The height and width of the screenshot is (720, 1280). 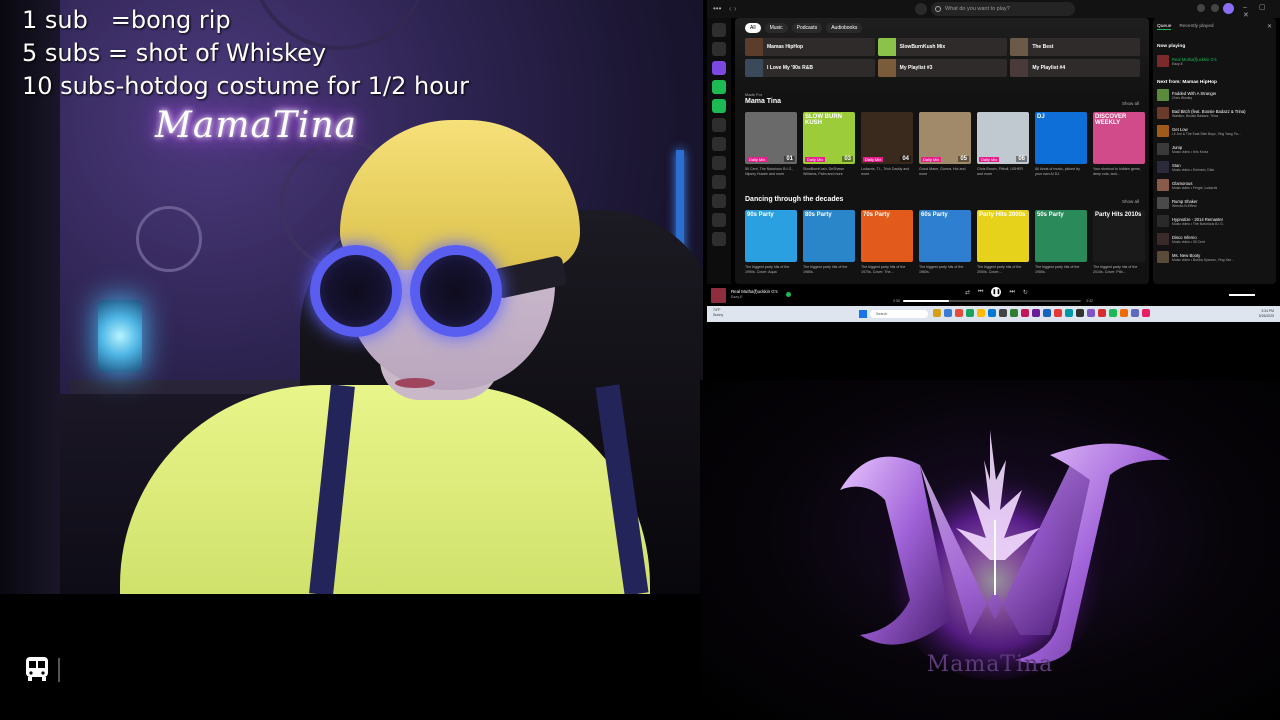 What do you see at coordinates (810, 47) in the screenshot?
I see `quick-access-item: Mamas HipHop` at bounding box center [810, 47].